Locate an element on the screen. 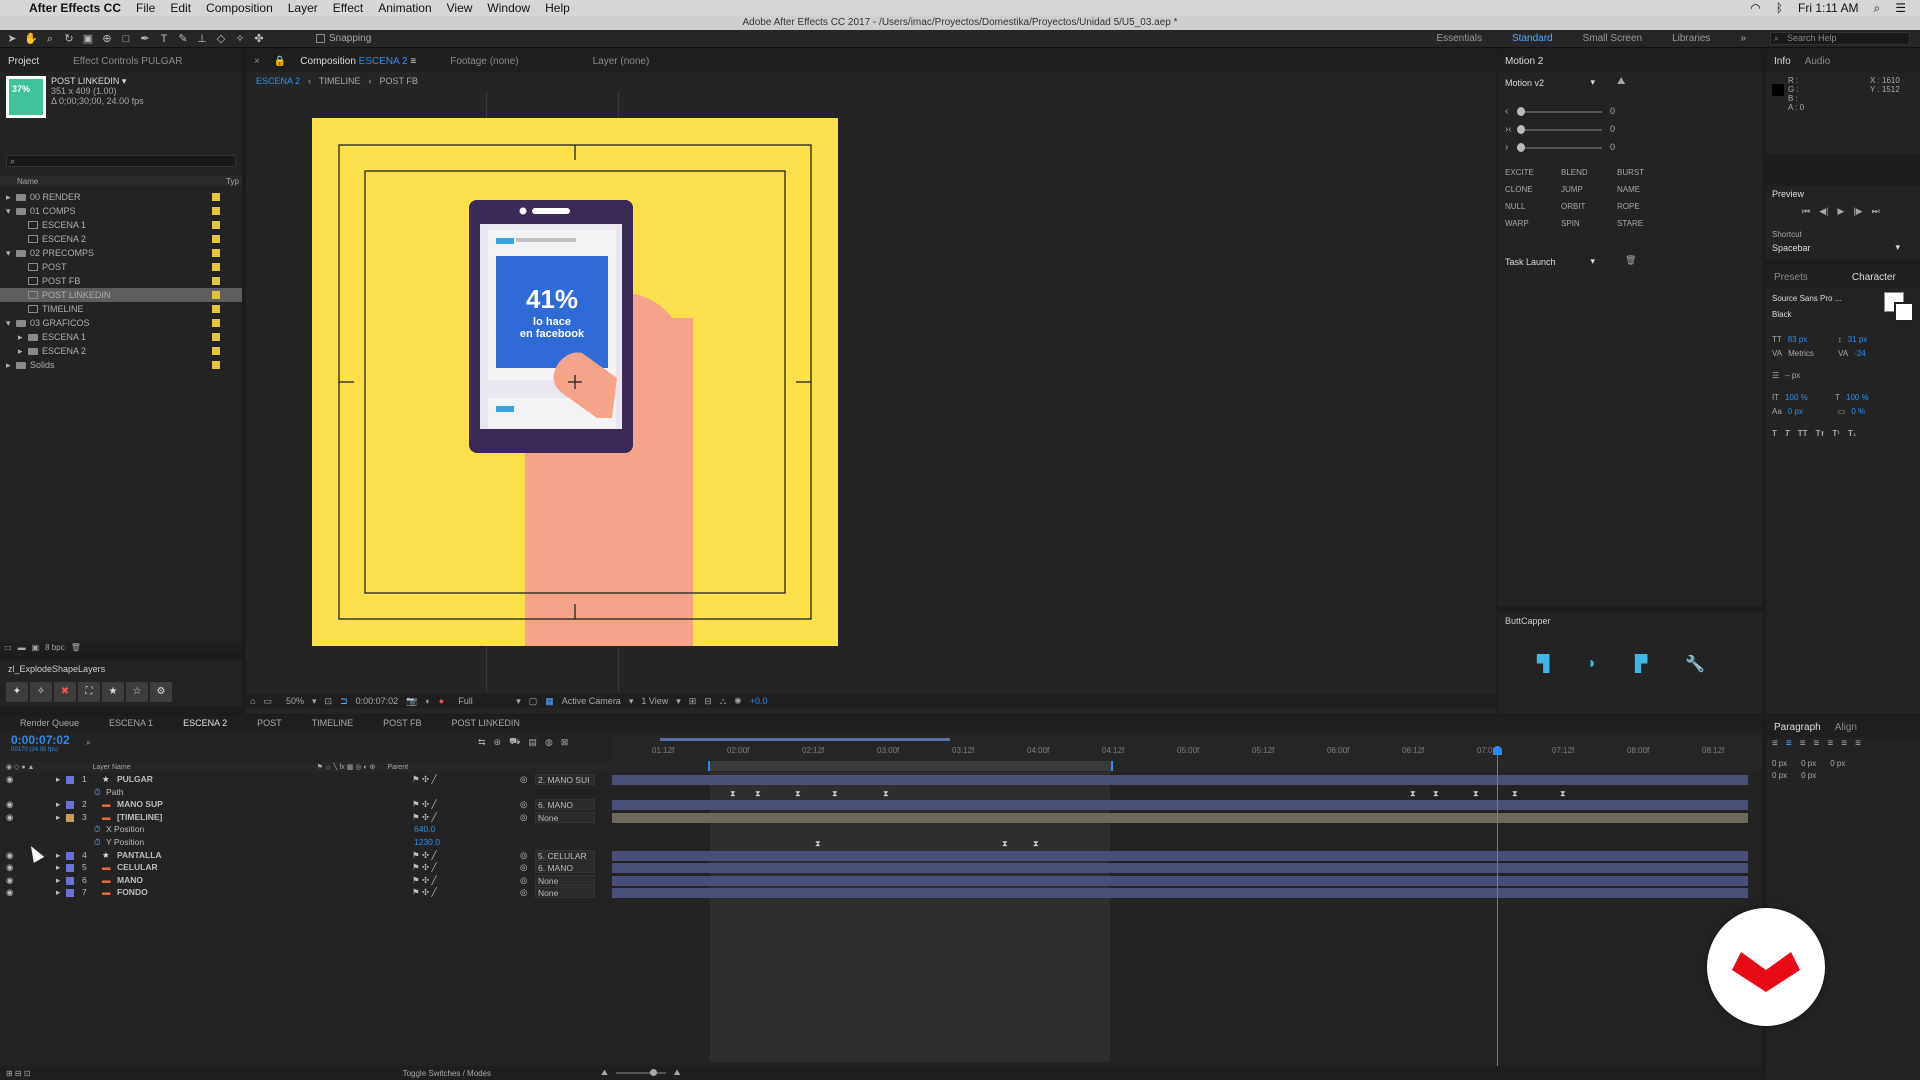  layer-row: ◉ ▸ 6 ▬ ⚑ ✣ ╱ ◎ None MANO is located at coordinates (874, 881).